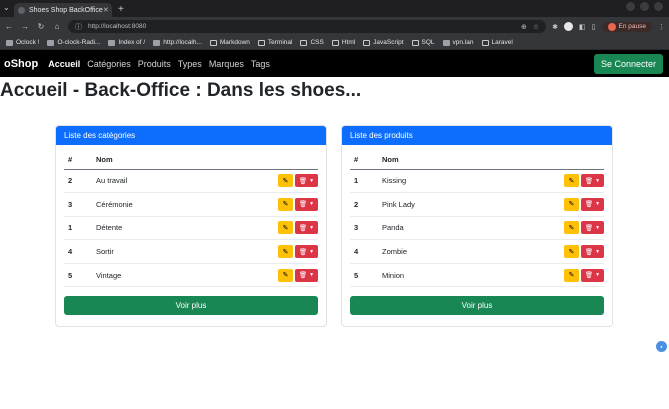  I want to click on row-id: 5, so click(80, 275).